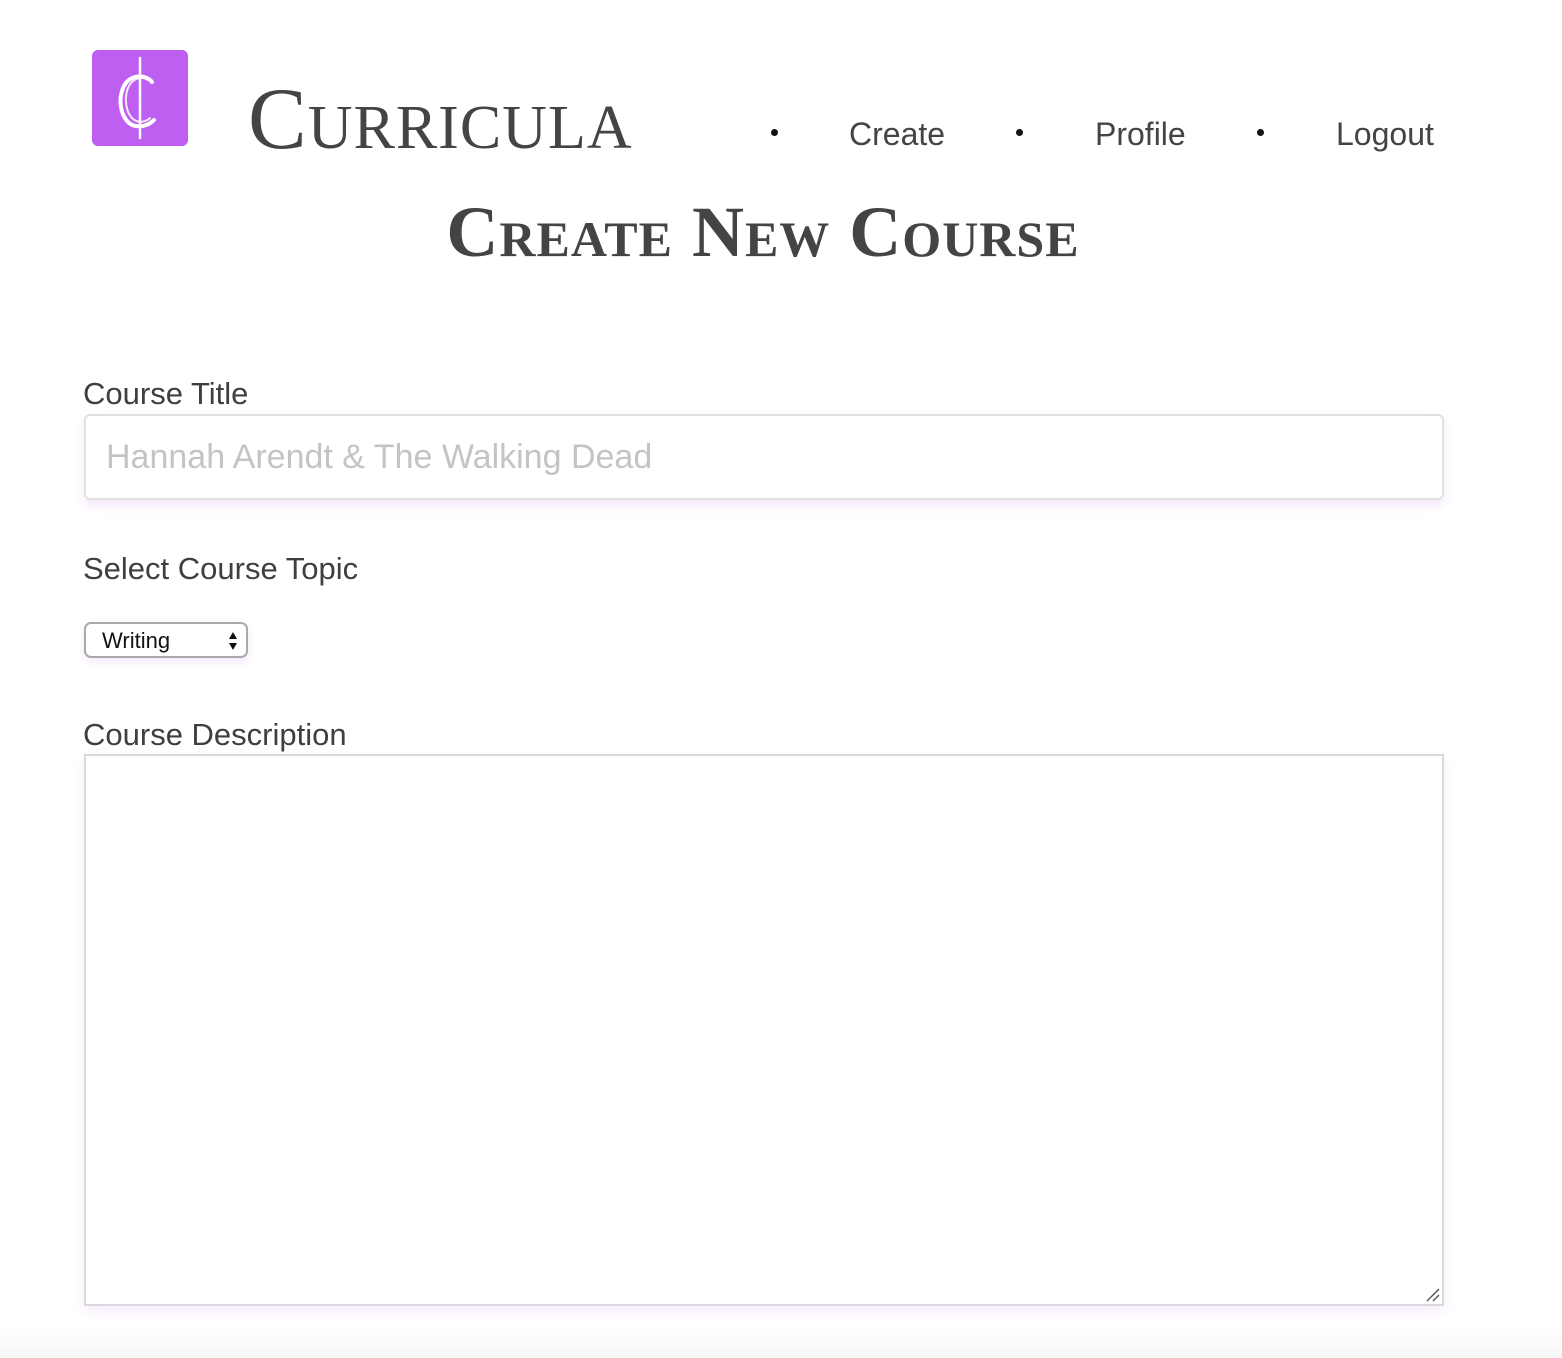  Describe the element at coordinates (215, 734) in the screenshot. I see `course-description-label: Course Description` at that location.